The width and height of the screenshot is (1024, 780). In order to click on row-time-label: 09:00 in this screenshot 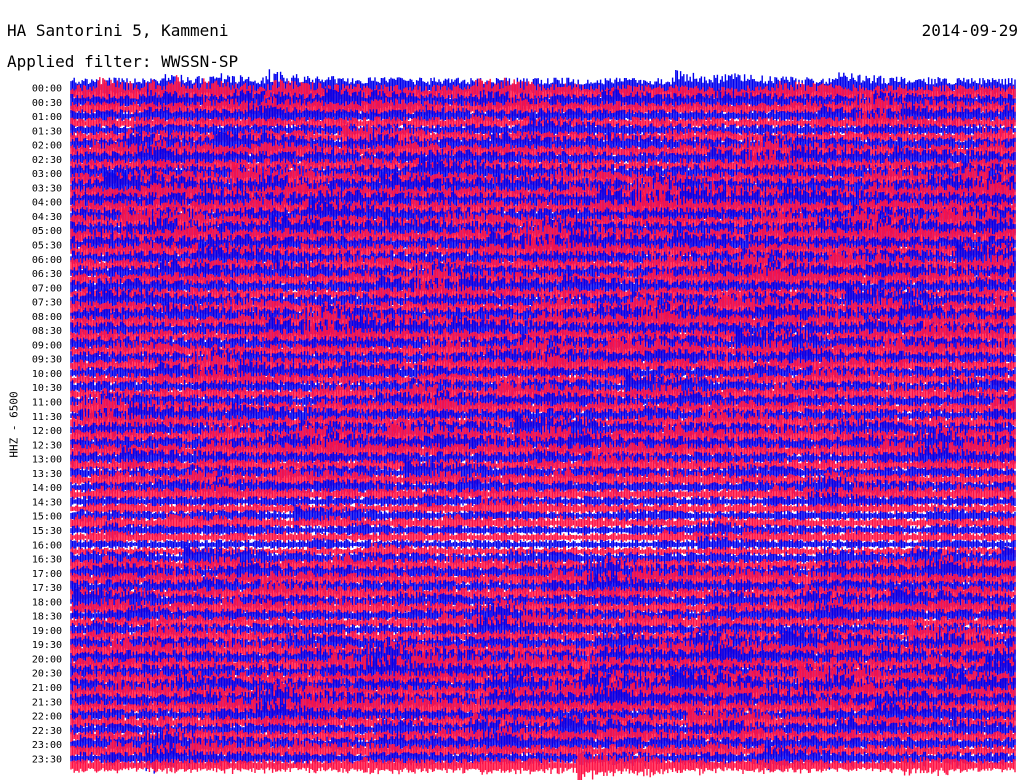, I will do `click(47, 345)`.